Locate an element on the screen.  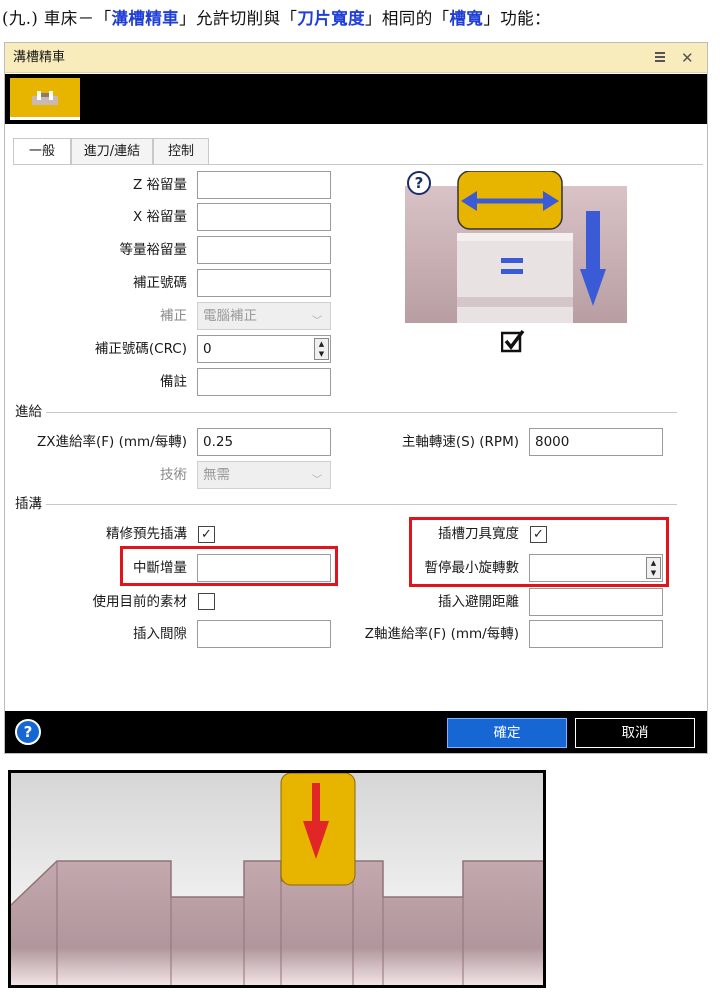
document-heading: (九.) 車床－「溝槽精車」允許切削與「刀片寬度」相同的「槽寬」功能： is located at coordinates (362, 19).